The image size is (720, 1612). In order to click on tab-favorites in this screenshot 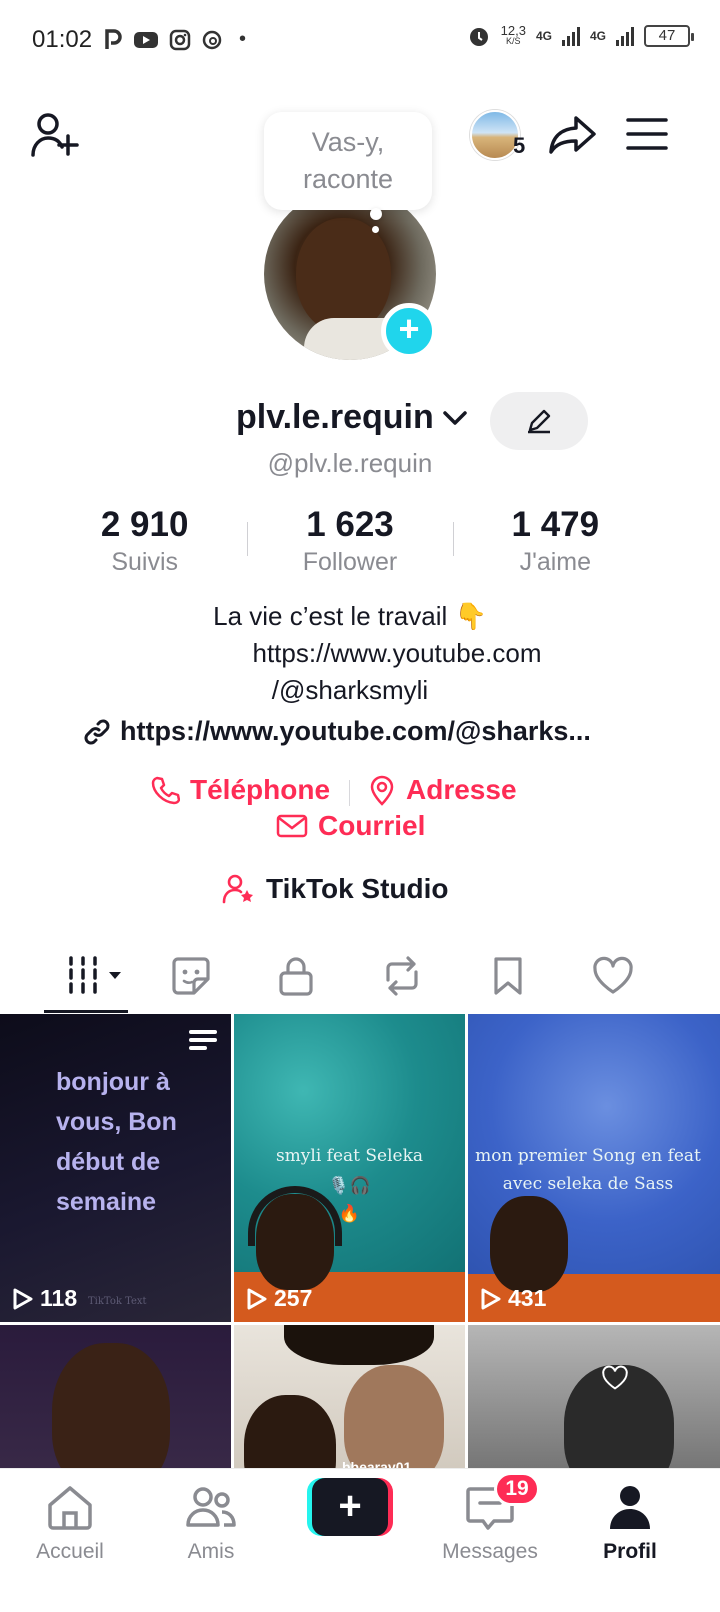, I will do `click(508, 976)`.